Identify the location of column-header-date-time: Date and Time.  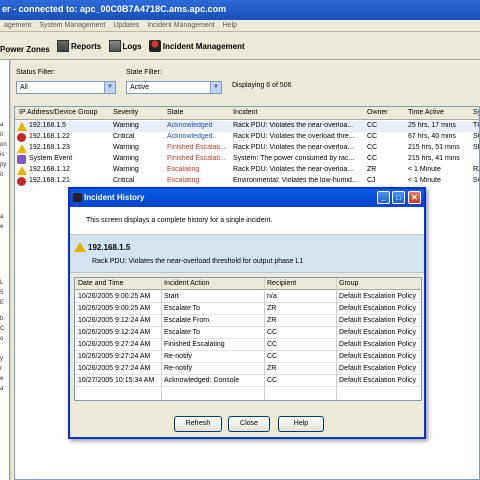
(101, 283).